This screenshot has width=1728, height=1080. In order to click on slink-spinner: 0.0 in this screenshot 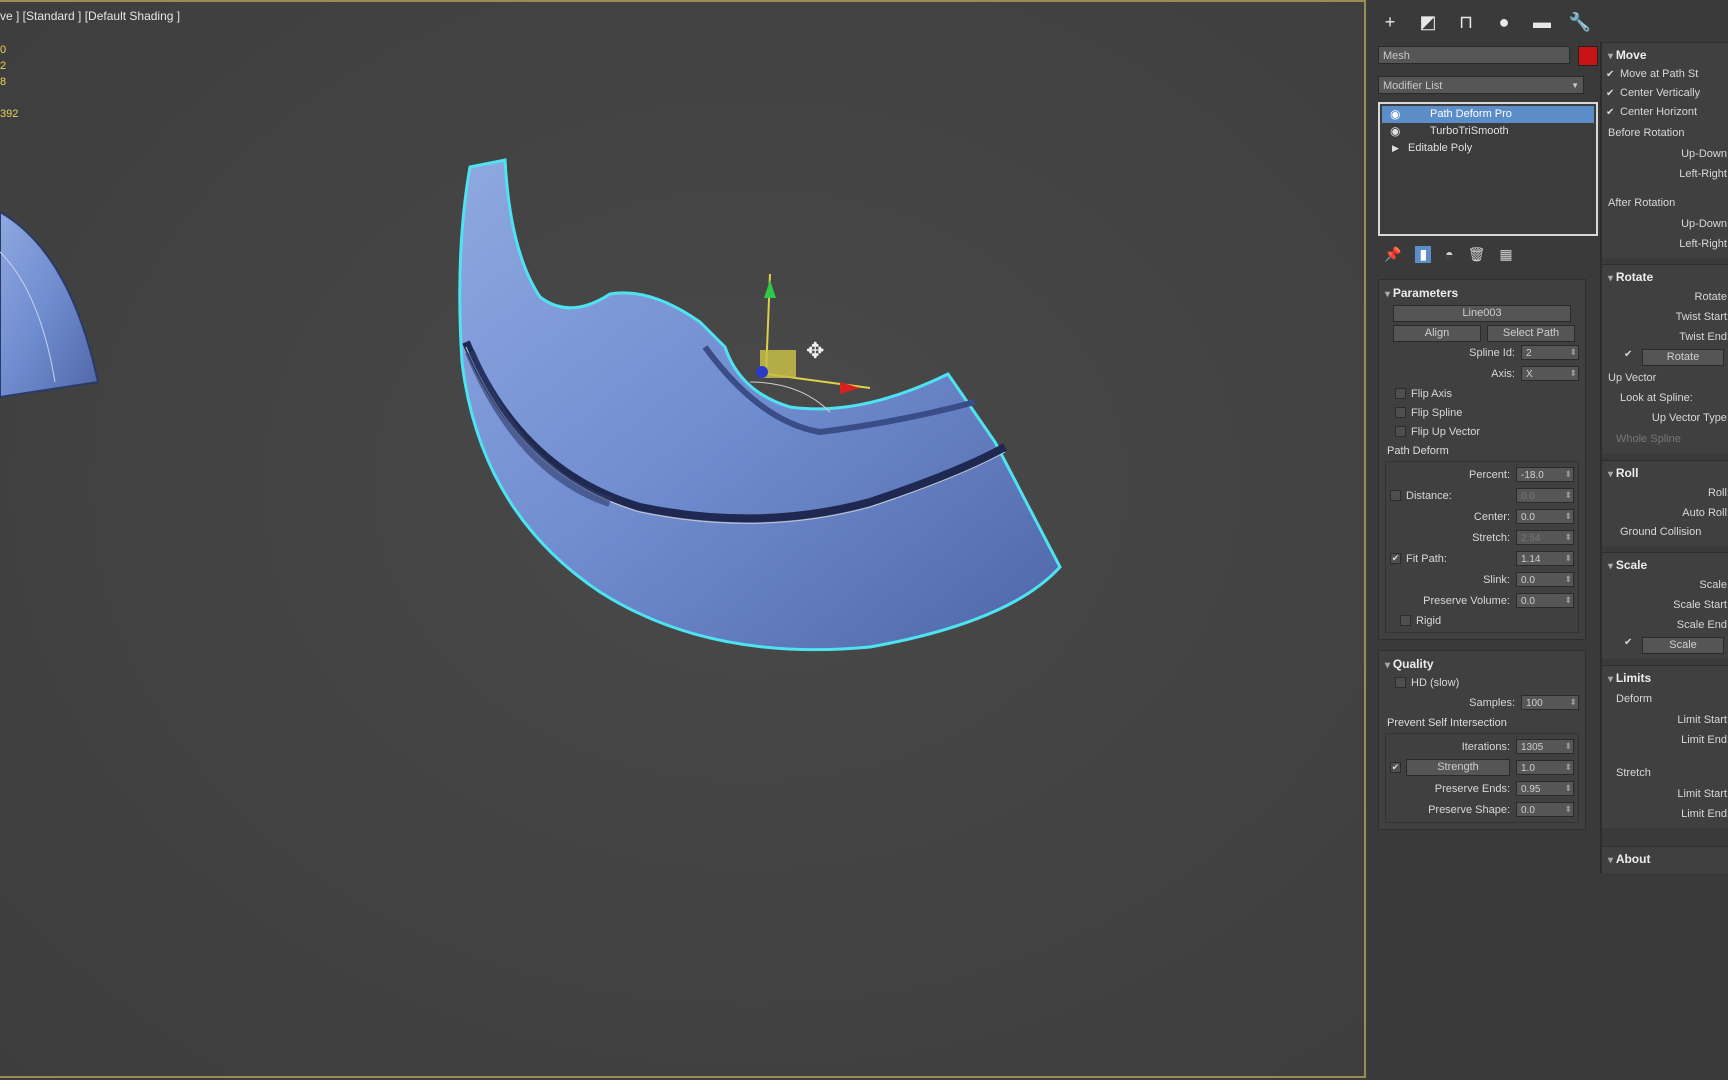, I will do `click(1545, 579)`.